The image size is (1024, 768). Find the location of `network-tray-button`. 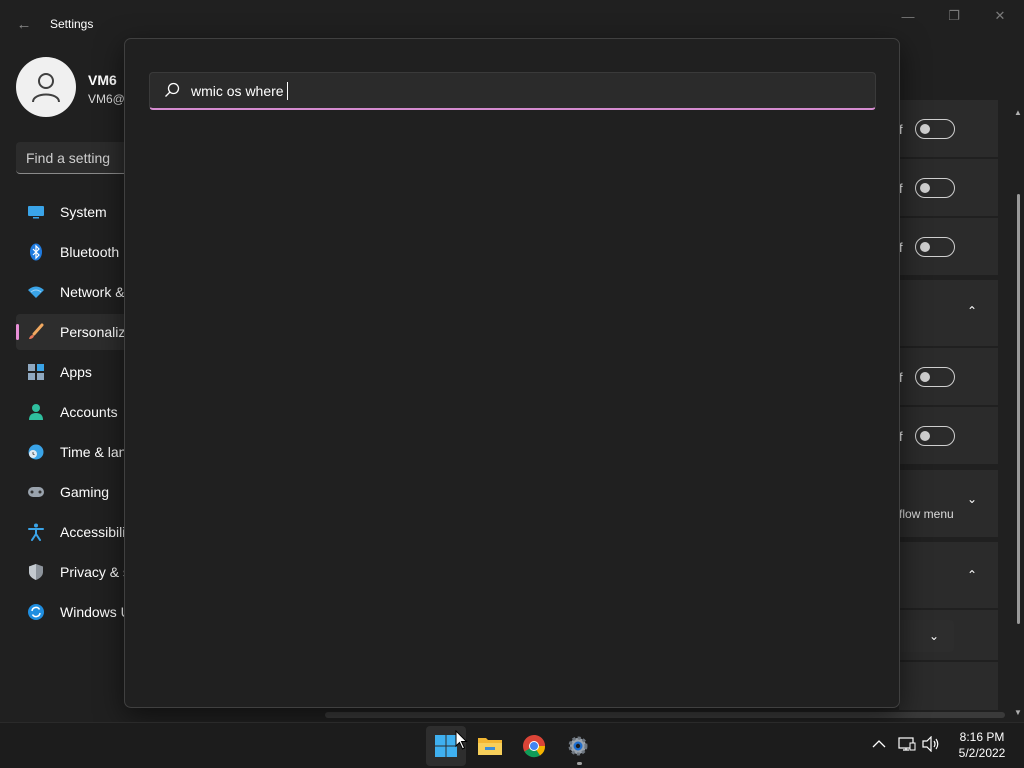

network-tray-button is located at coordinates (907, 744).